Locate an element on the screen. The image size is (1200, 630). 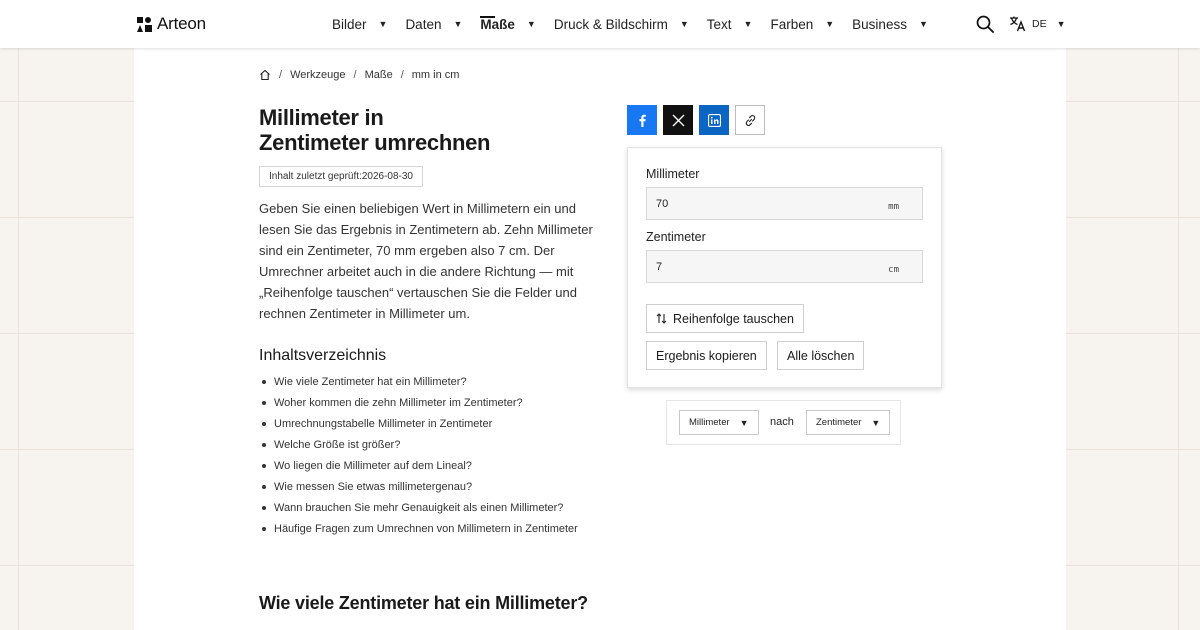
swap-order-label: Reihenfolge tauschen is located at coordinates (733, 318).